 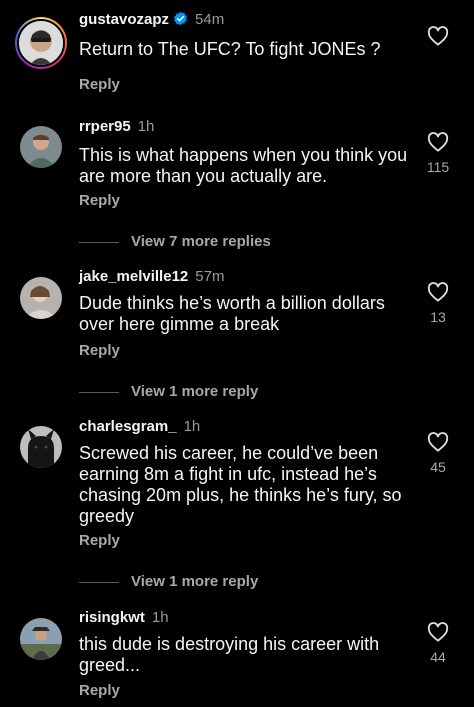 I want to click on like-button: 115, so click(x=438, y=153).